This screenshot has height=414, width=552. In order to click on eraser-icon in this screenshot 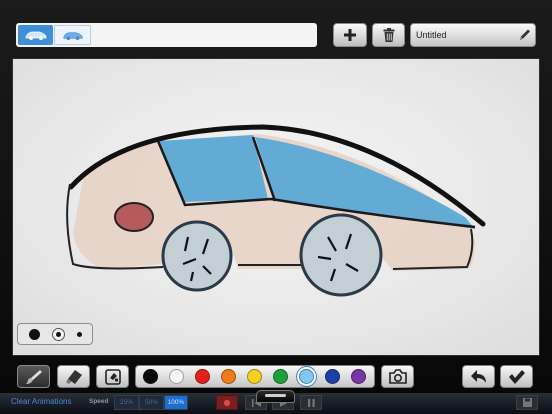, I will do `click(73, 376)`.